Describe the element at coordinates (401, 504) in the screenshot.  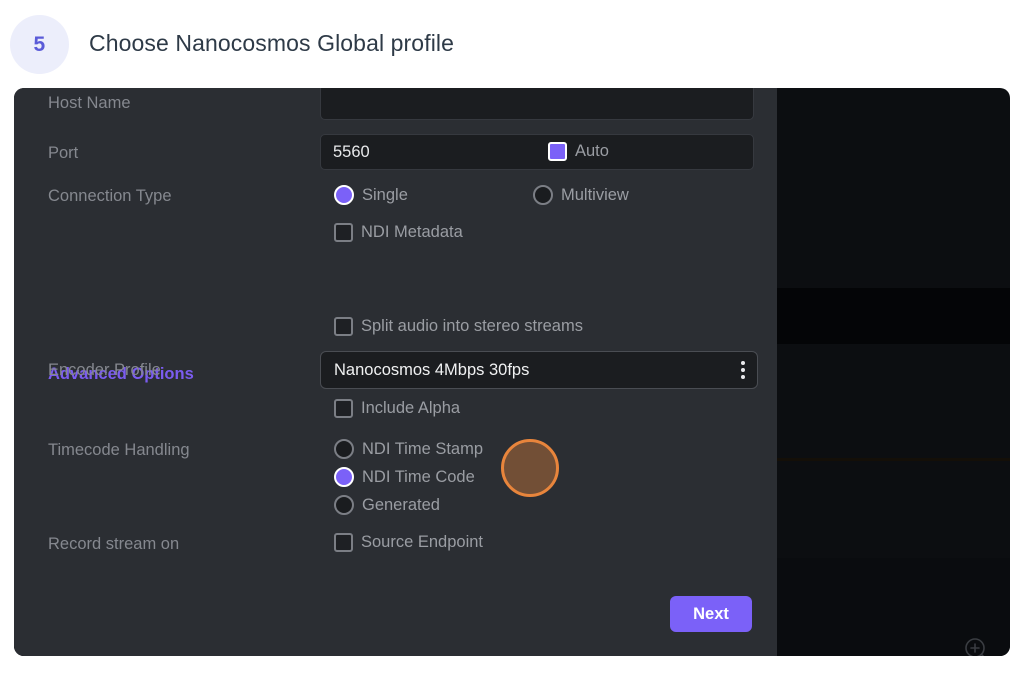
I see `radio-generated-label: Generated` at that location.